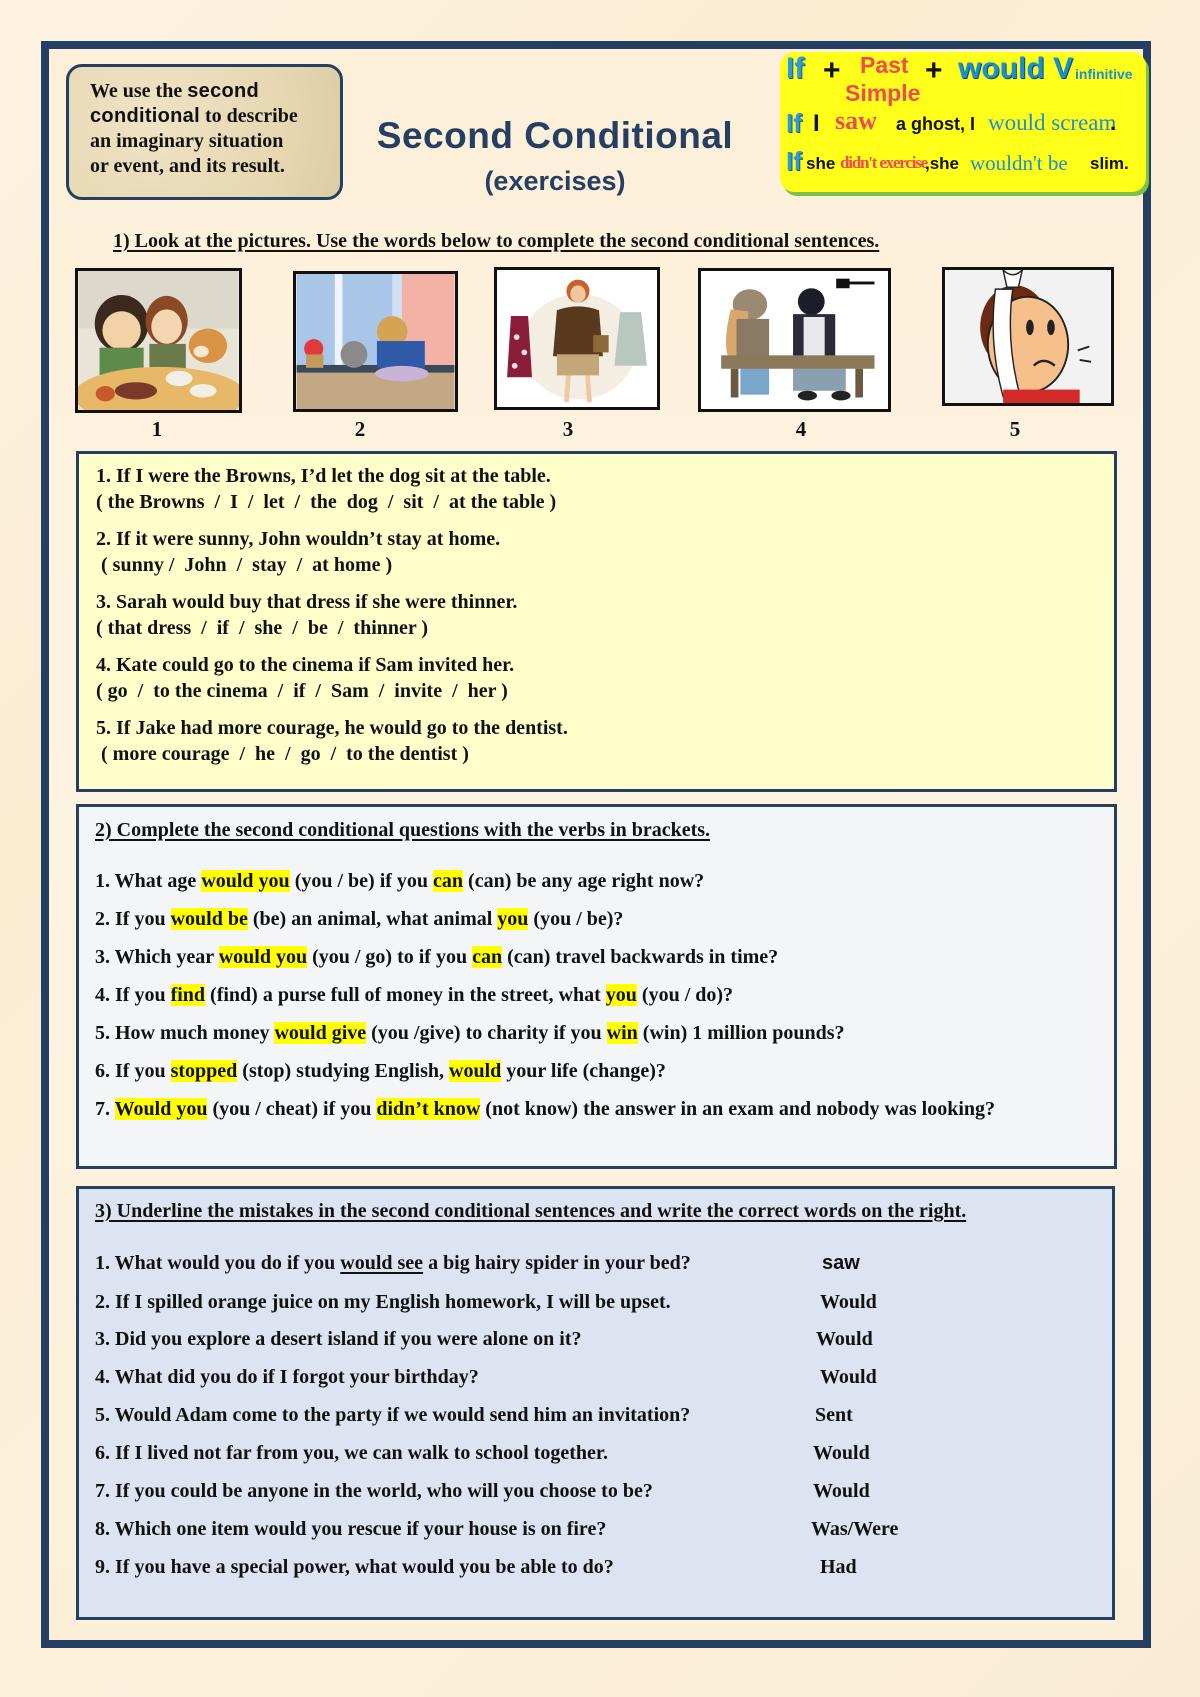  I want to click on exercise1-word-prompt: ( that dress / if / she / be / thinner ), so click(262, 628).